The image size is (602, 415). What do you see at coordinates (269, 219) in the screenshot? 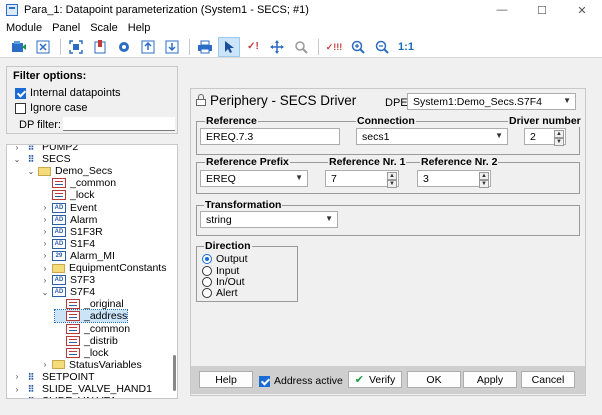
I see `transformation-combo: string ▼` at bounding box center [269, 219].